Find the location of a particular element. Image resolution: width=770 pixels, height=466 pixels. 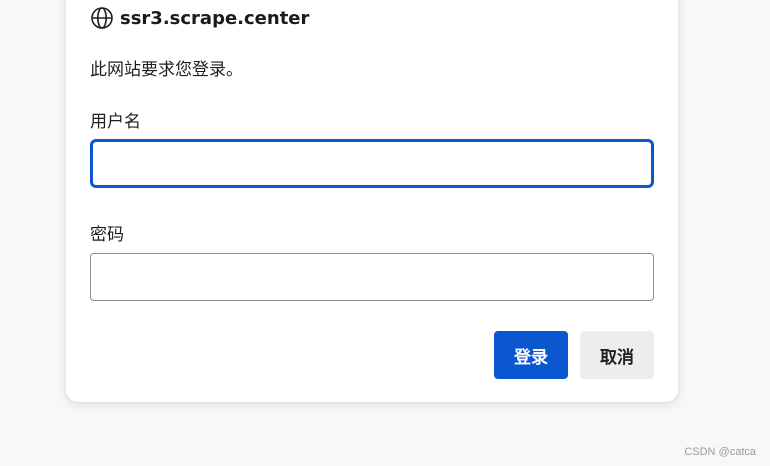

cancel-button: 取消 is located at coordinates (617, 355).